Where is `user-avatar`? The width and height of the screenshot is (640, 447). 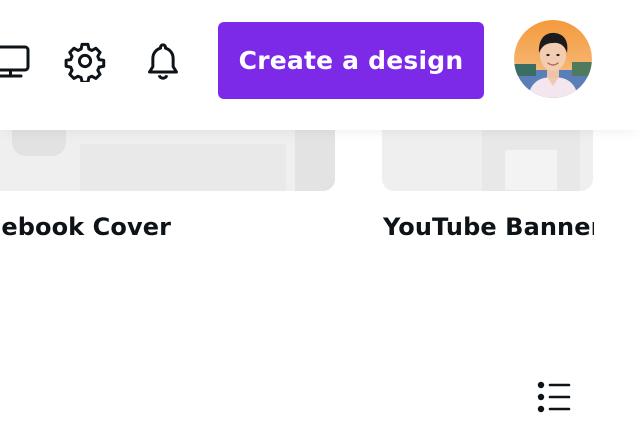
user-avatar is located at coordinates (553, 59).